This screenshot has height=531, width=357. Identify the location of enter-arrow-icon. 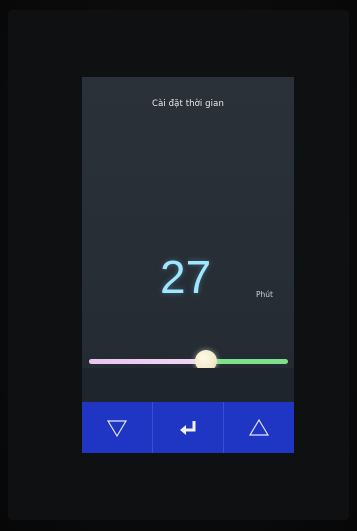
(188, 428).